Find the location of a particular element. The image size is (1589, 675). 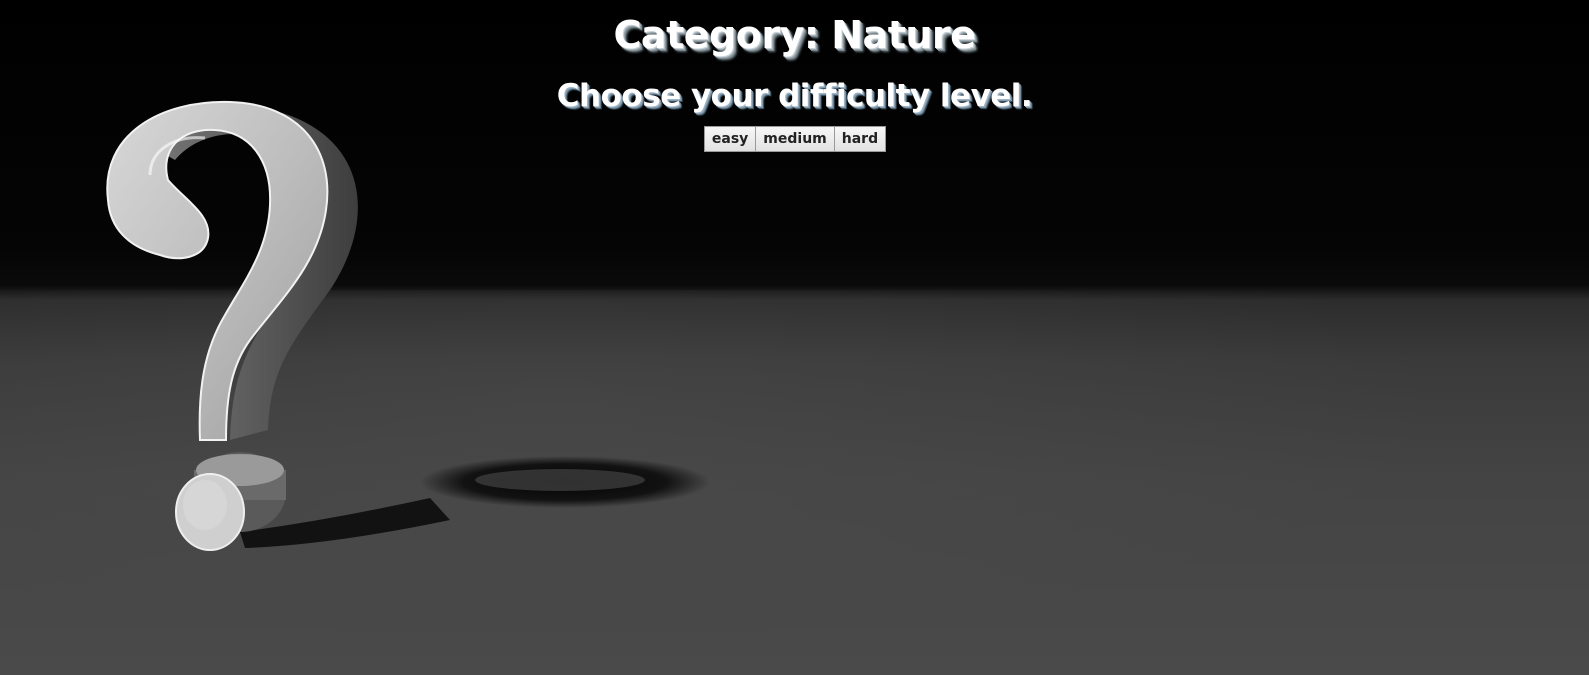

question-mark-shadow is located at coordinates (475, 502).